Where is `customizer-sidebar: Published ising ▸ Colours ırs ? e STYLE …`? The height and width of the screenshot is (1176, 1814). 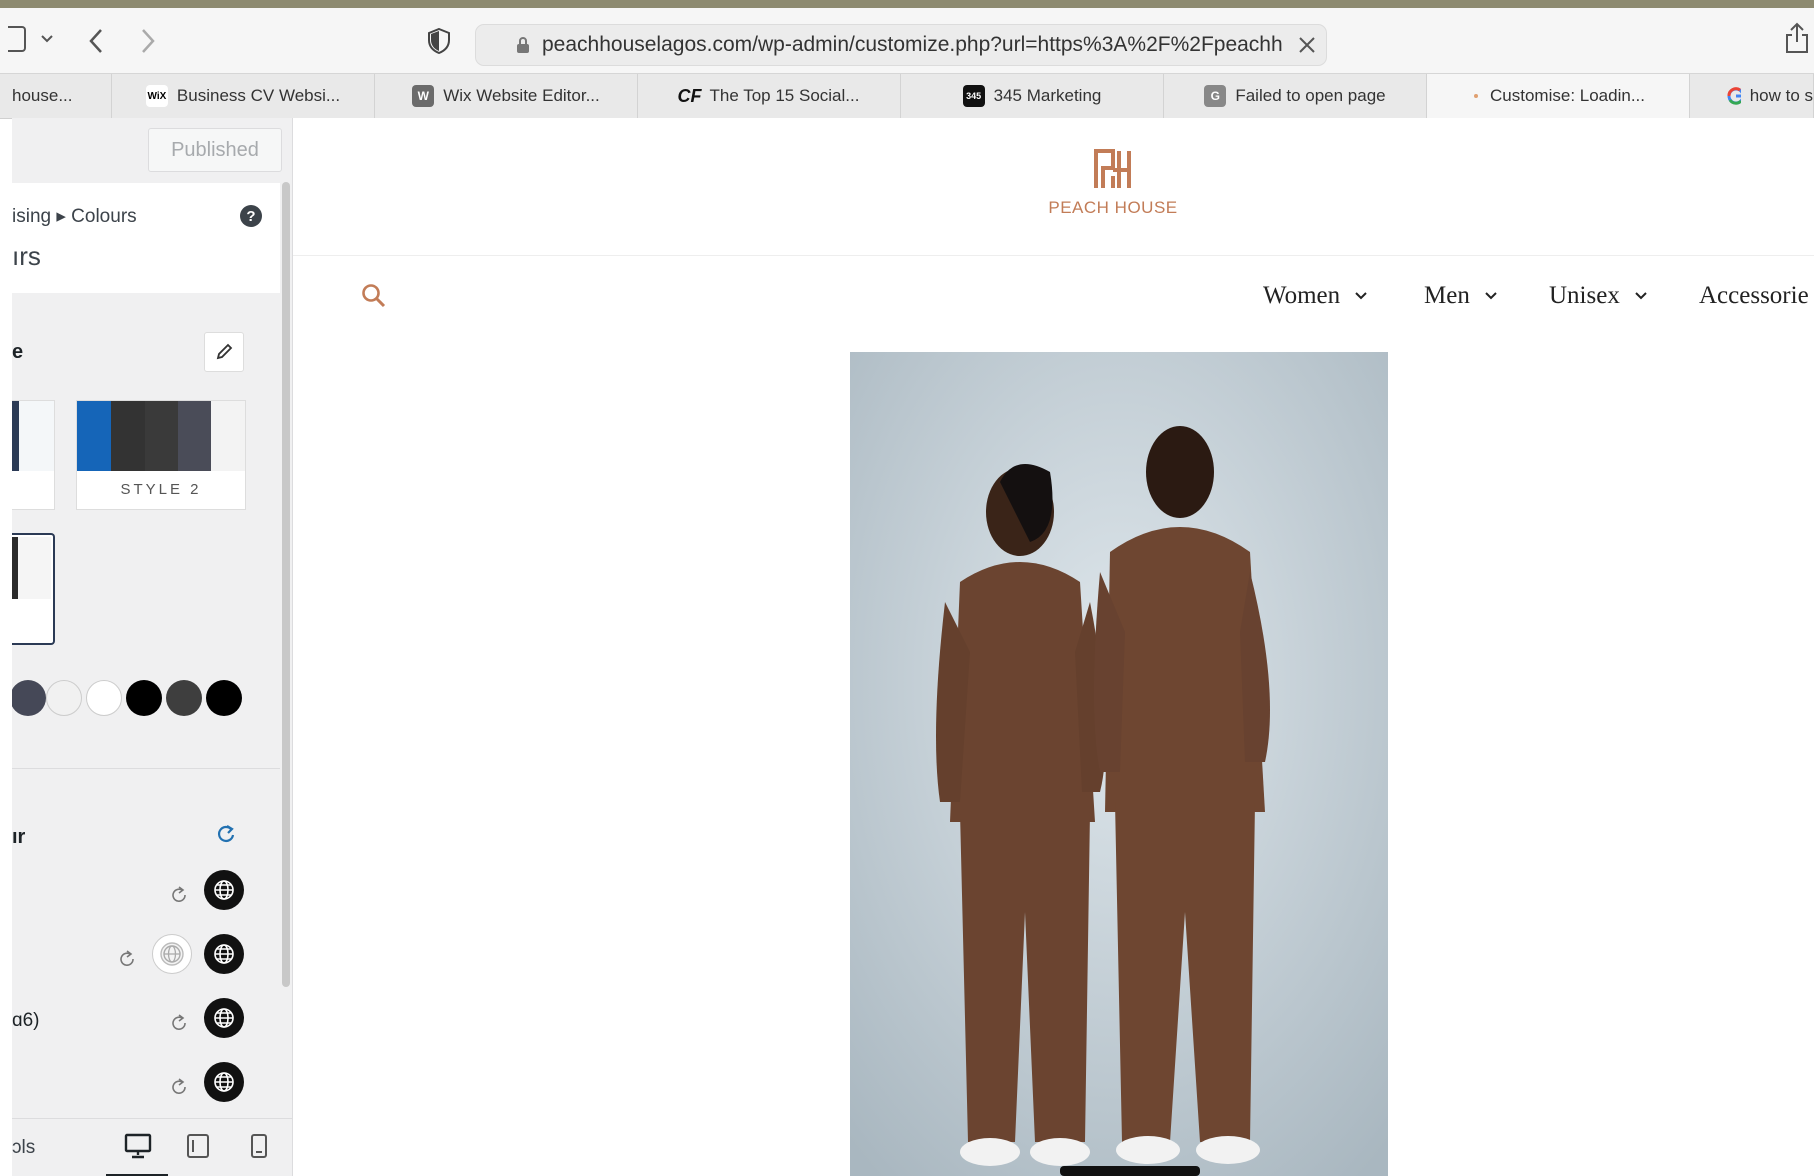 customizer-sidebar: Published ising ▸ Colours ırs ? e STYLE … is located at coordinates (152, 647).